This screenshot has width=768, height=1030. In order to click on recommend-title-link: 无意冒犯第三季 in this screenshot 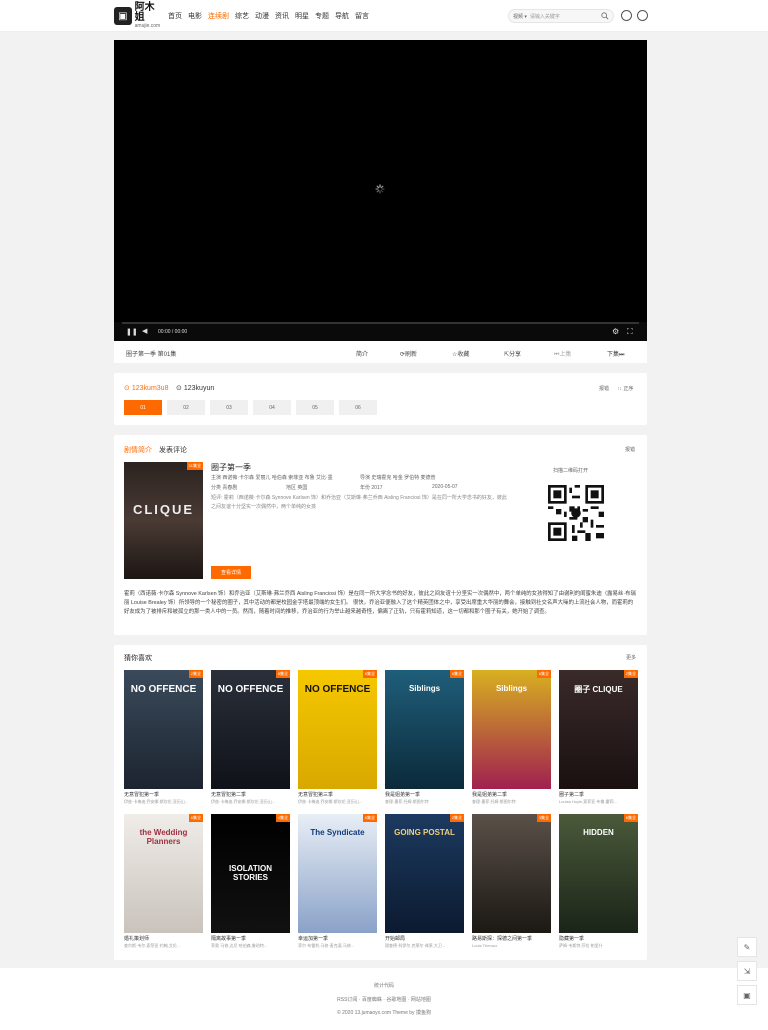, I will do `click(337, 794)`.